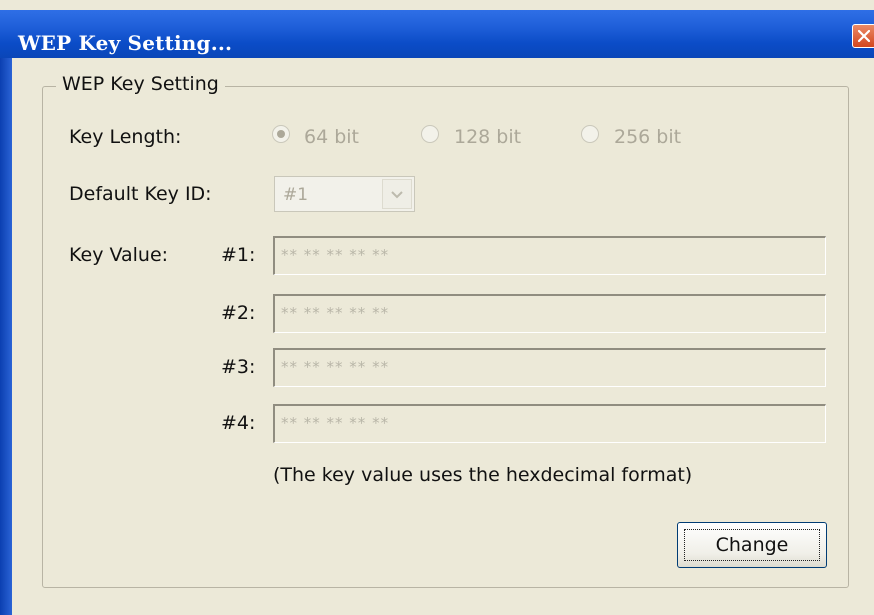  I want to click on close-button, so click(863, 36).